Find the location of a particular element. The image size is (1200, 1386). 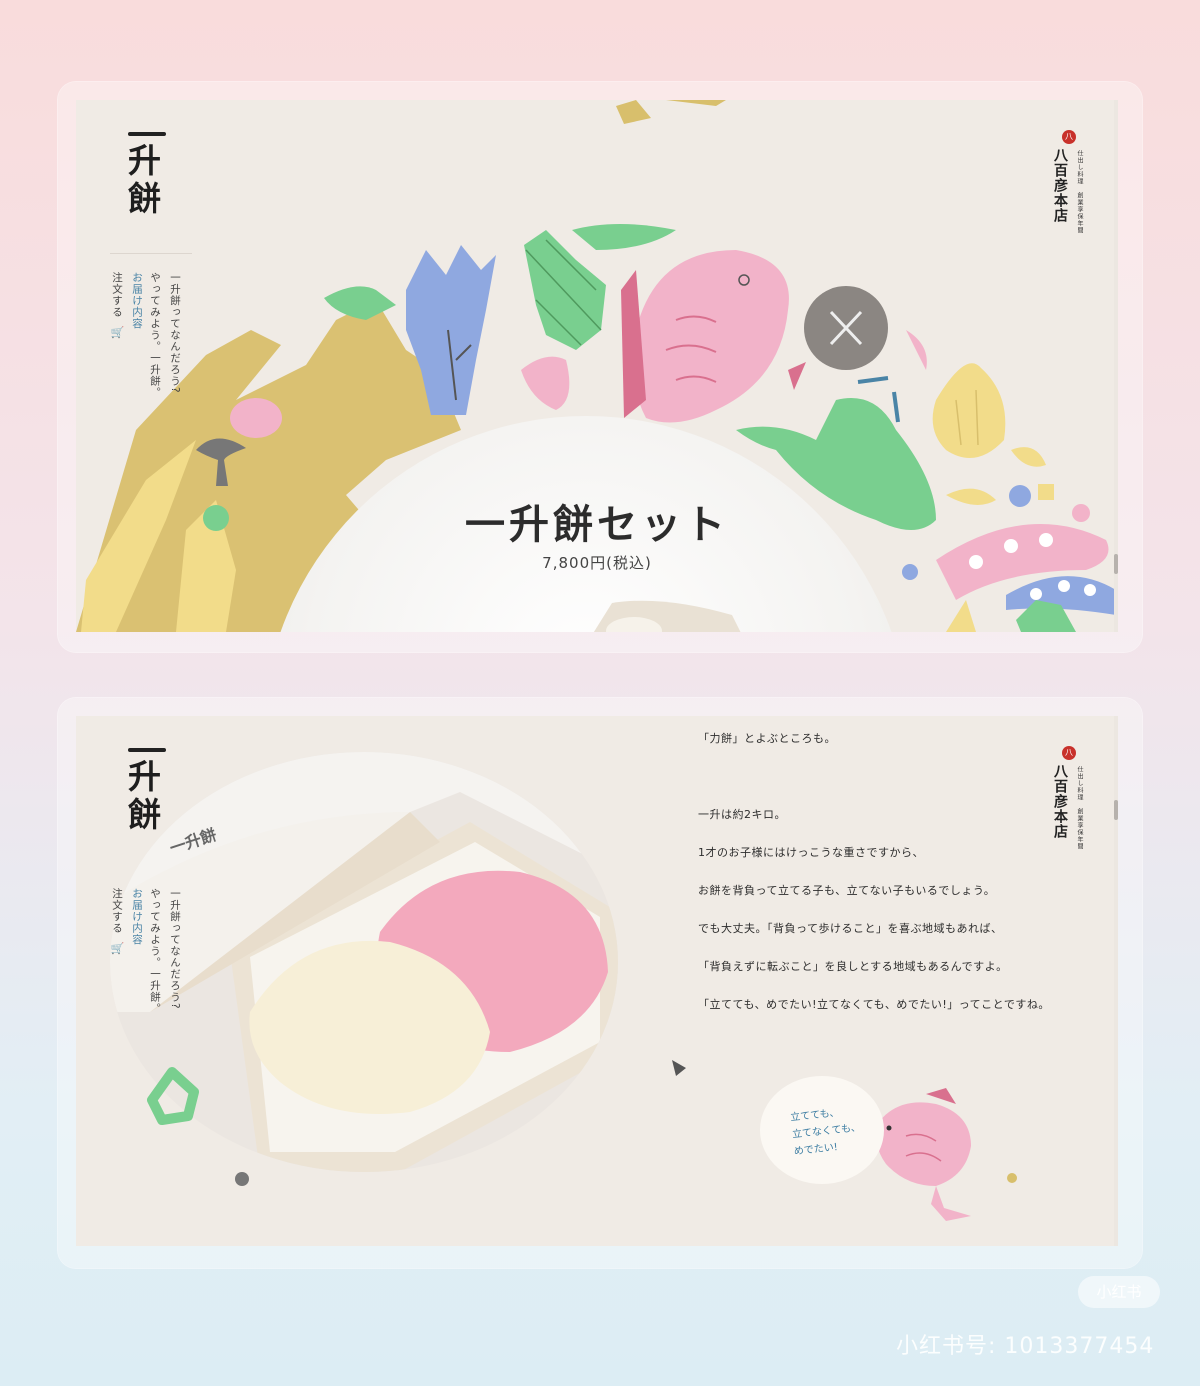

mochi-box-preview is located at coordinates (667, 616).